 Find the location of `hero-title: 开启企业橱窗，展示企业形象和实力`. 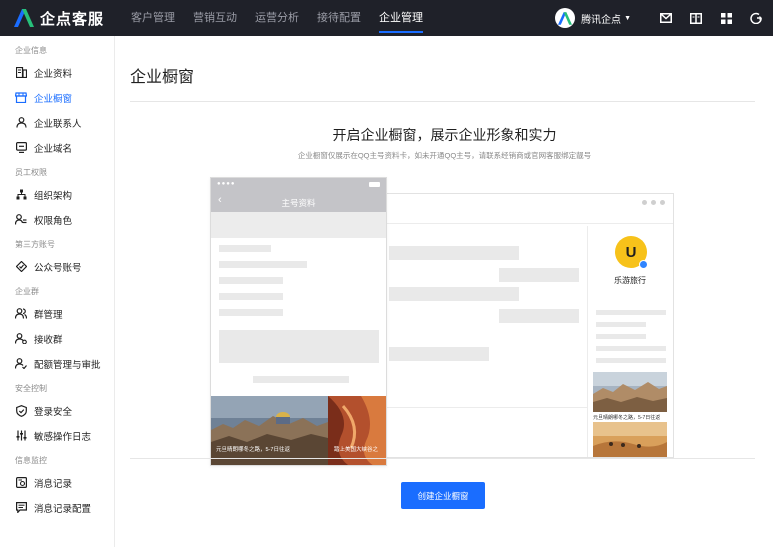

hero-title: 开启企业橱窗，展示企业形象和实力 is located at coordinates (444, 135).